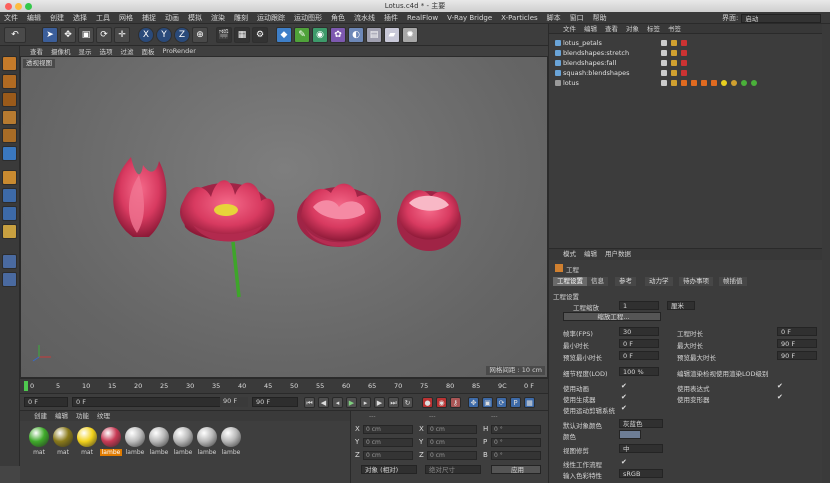  What do you see at coordinates (624, 408) in the screenshot?
I see `use-motion-system-checkbox: ✔` at bounding box center [624, 408].